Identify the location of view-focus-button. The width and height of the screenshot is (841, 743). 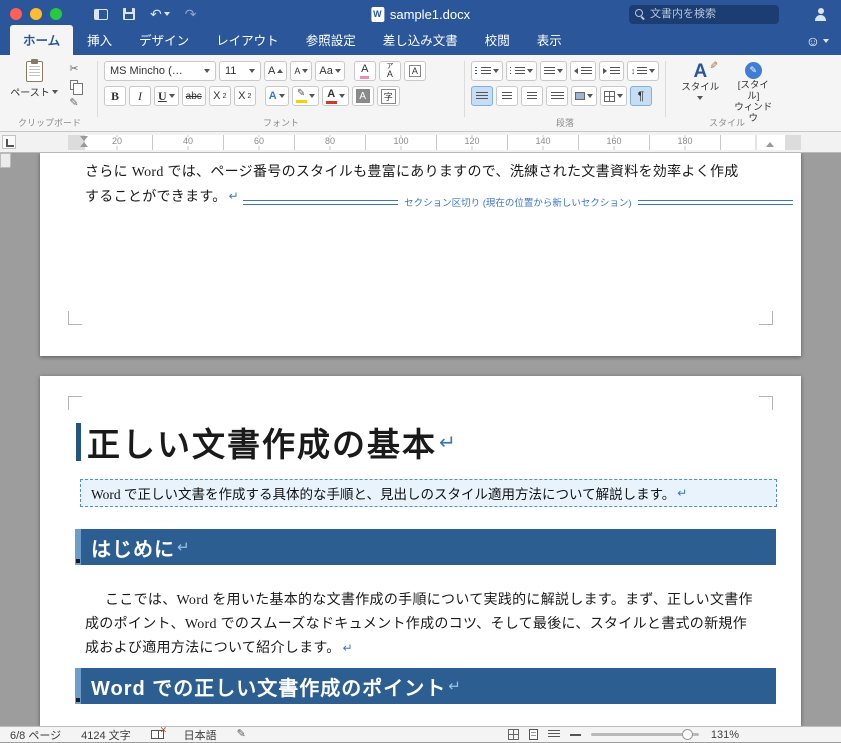
(513, 734).